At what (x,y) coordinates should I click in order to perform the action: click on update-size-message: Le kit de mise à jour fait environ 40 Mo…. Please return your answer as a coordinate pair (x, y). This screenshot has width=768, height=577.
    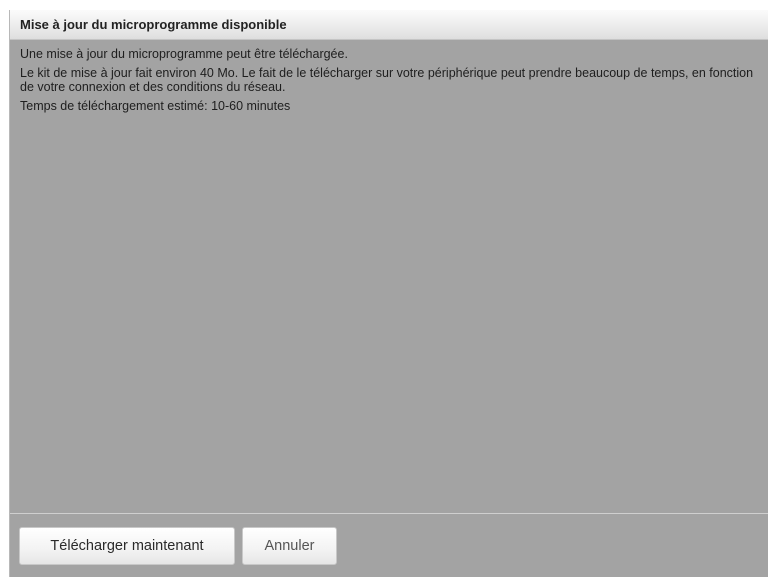
    Looking at the image, I should click on (387, 80).